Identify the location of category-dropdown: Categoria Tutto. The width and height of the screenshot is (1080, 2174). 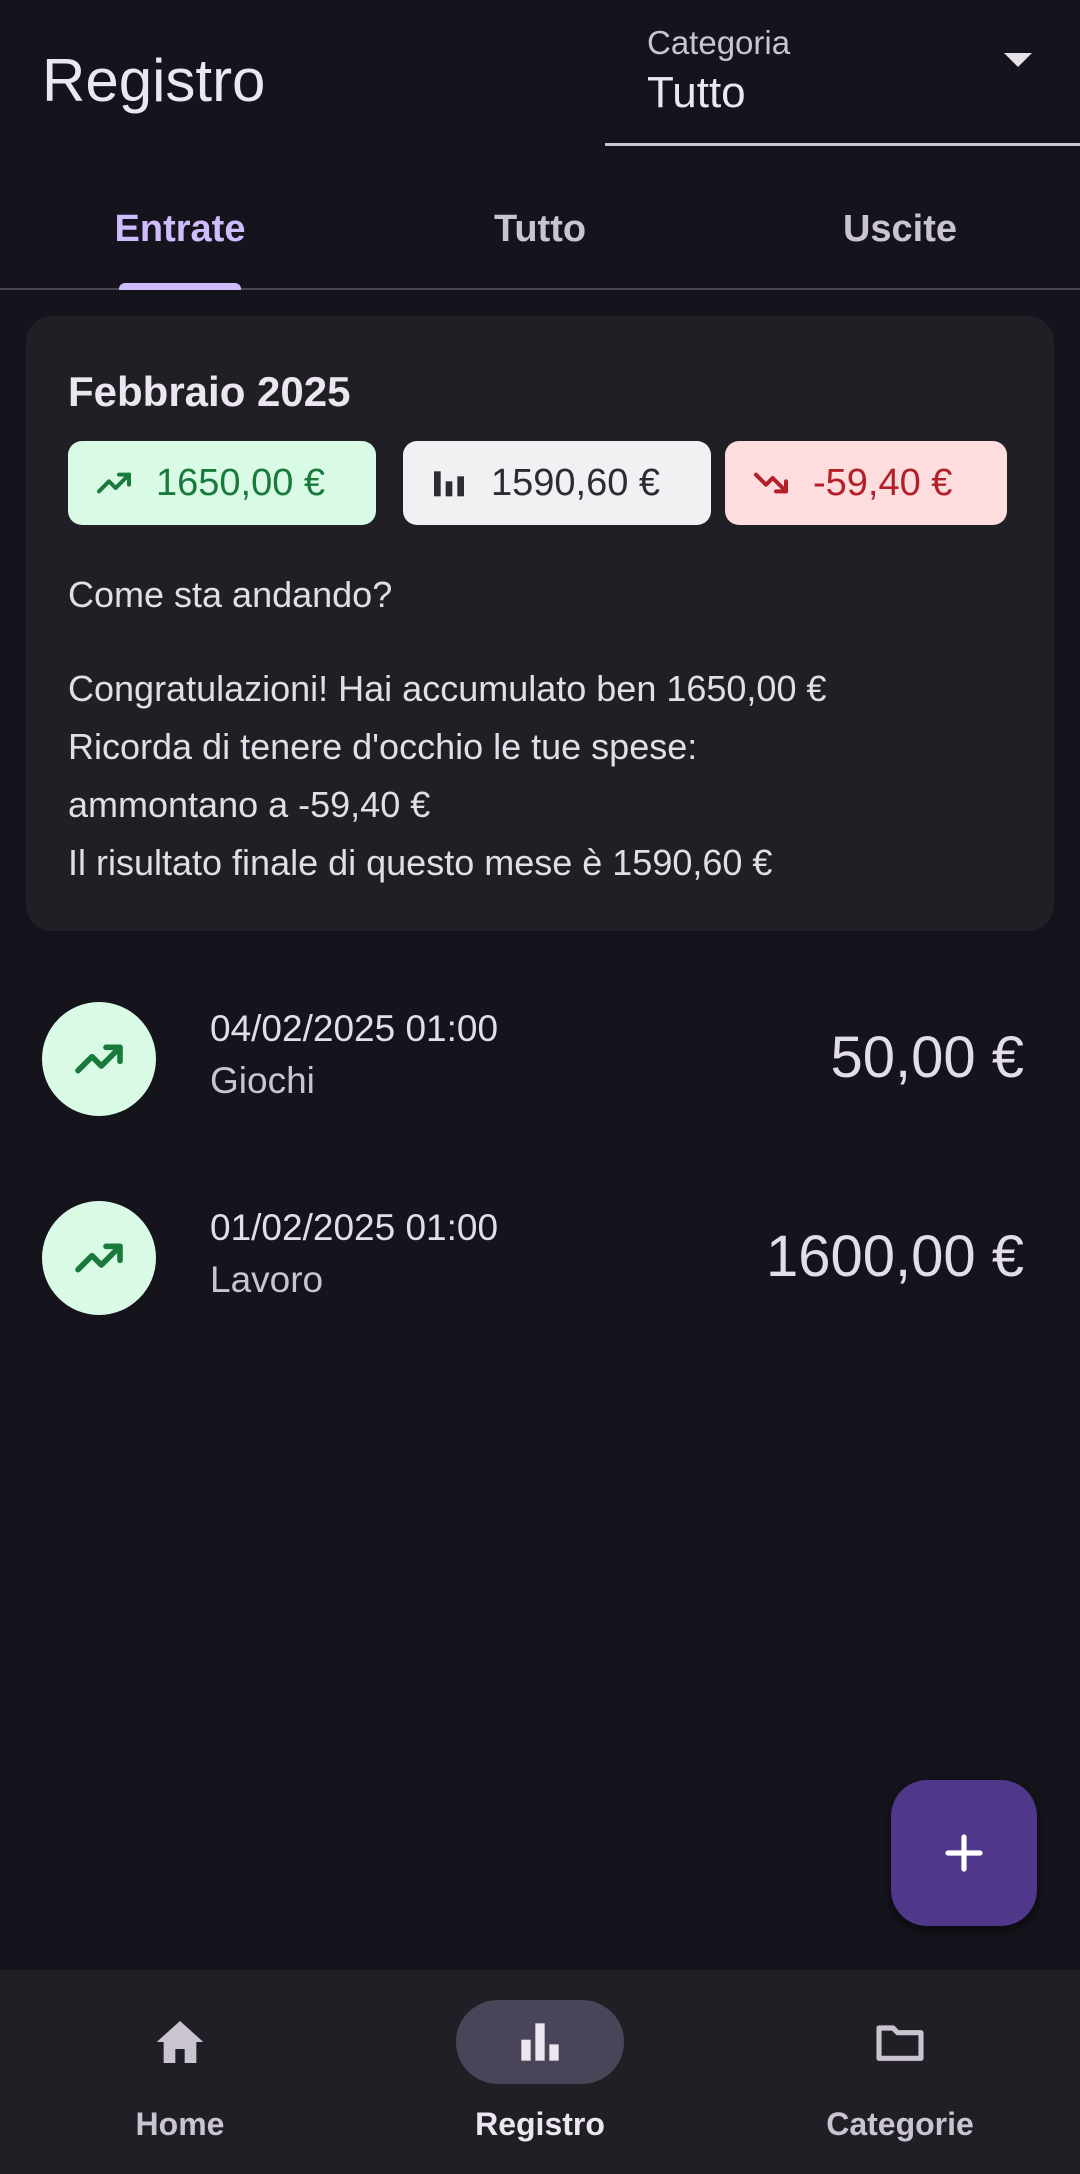
(842, 73).